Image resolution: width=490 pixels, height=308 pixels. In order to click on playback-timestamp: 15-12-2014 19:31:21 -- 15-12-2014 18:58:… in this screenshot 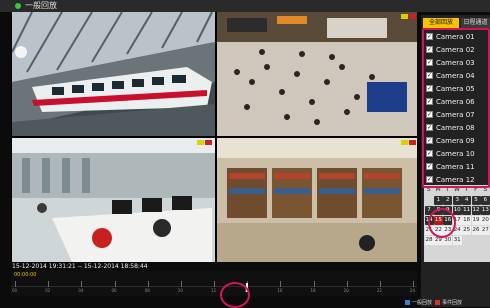, I will do `click(80, 266)`.